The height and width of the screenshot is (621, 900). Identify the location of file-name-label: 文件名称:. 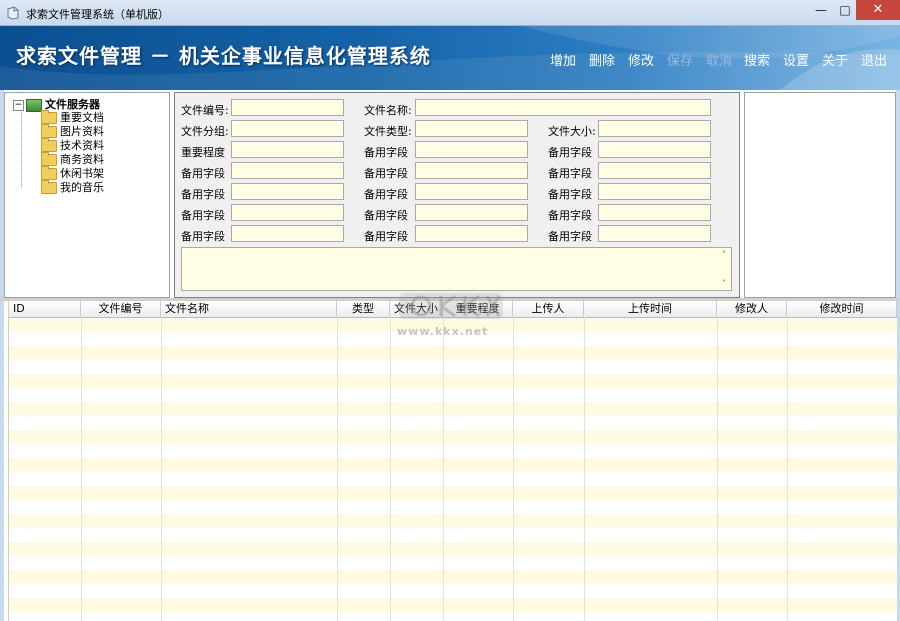
(388, 110).